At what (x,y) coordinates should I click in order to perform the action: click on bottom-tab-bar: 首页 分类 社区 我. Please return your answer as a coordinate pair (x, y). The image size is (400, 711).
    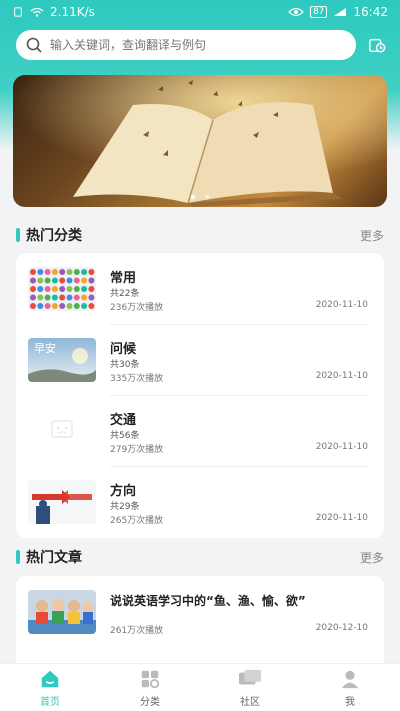
    Looking at the image, I should click on (200, 687).